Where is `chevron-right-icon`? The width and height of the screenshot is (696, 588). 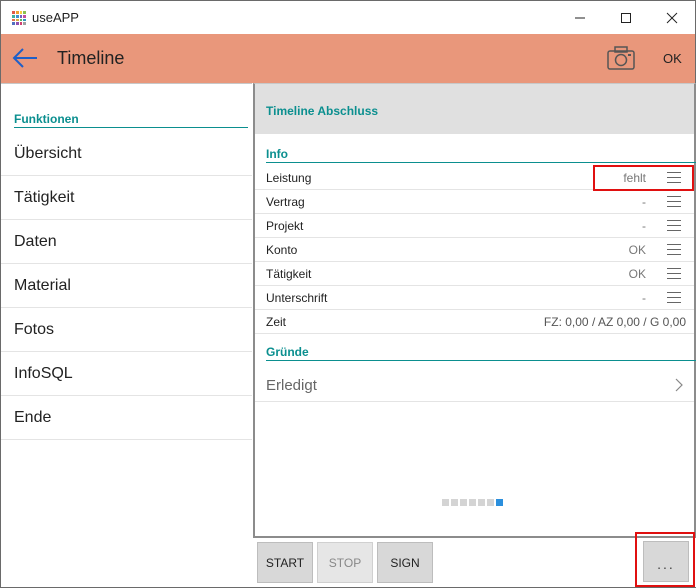
chevron-right-icon is located at coordinates (679, 385).